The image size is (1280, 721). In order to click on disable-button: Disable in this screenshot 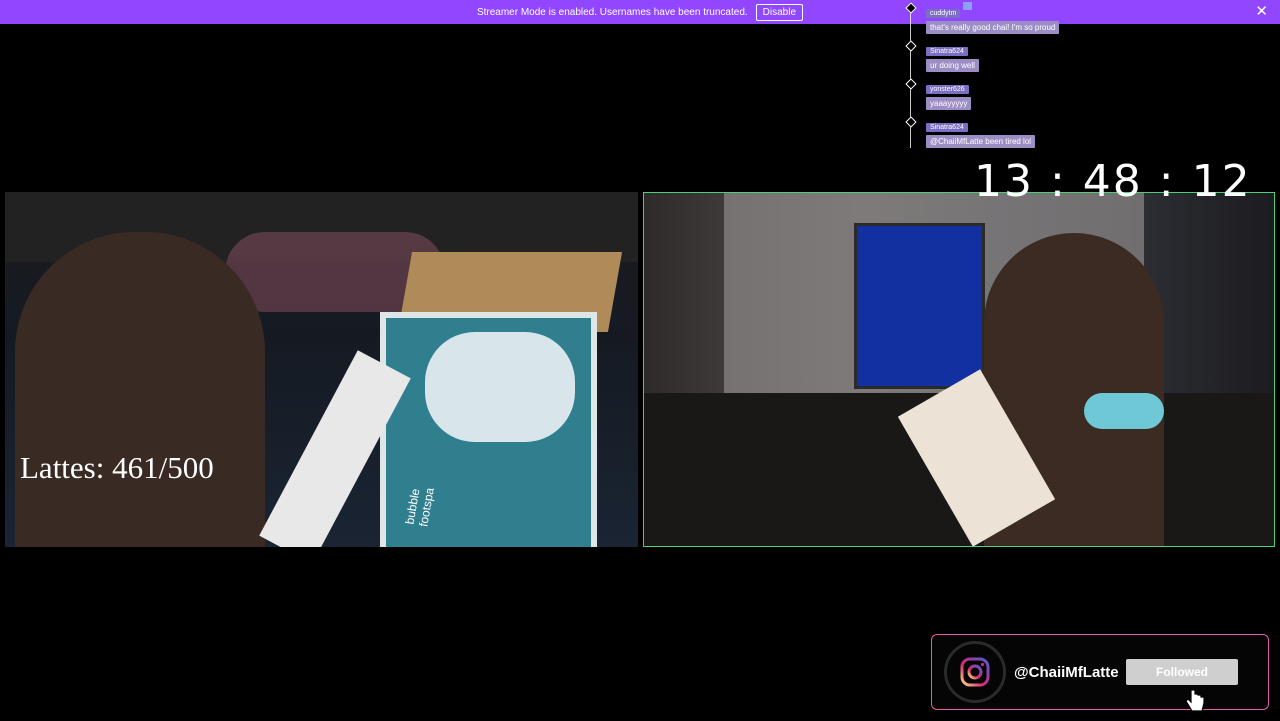, I will do `click(779, 12)`.